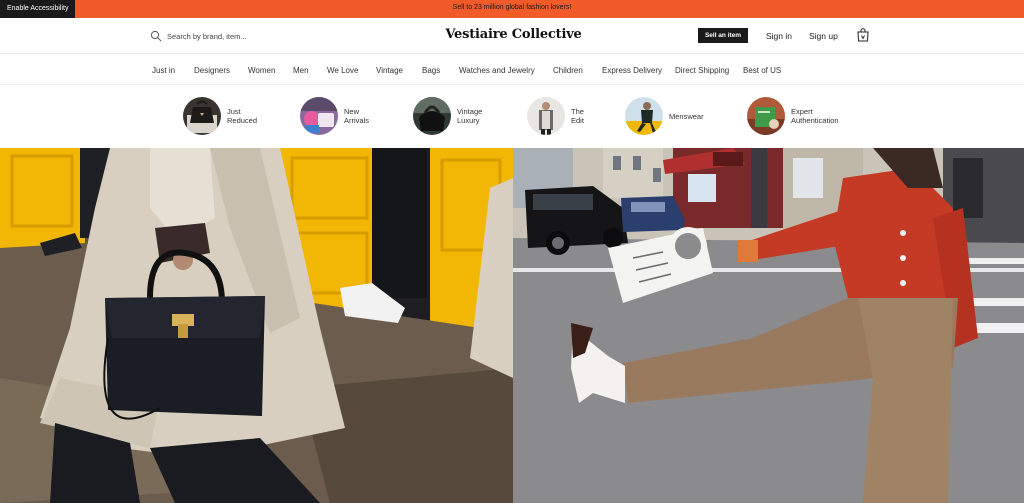 This screenshot has height=503, width=1024. Describe the element at coordinates (762, 70) in the screenshot. I see `nav-item-best-of-us: Best of US` at that location.